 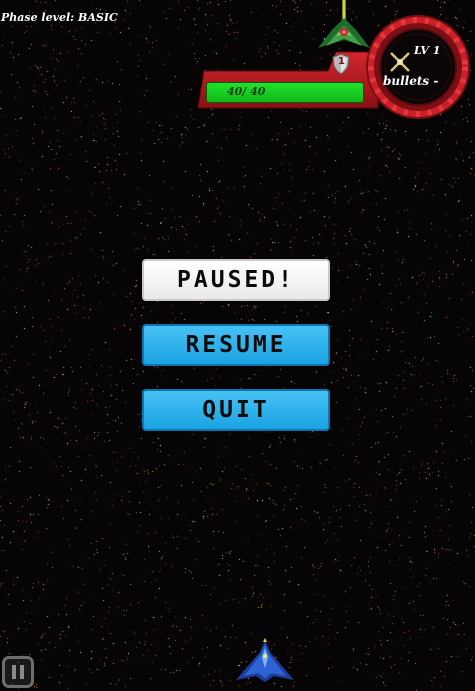 What do you see at coordinates (341, 61) in the screenshot?
I see `shield-count: 1` at bounding box center [341, 61].